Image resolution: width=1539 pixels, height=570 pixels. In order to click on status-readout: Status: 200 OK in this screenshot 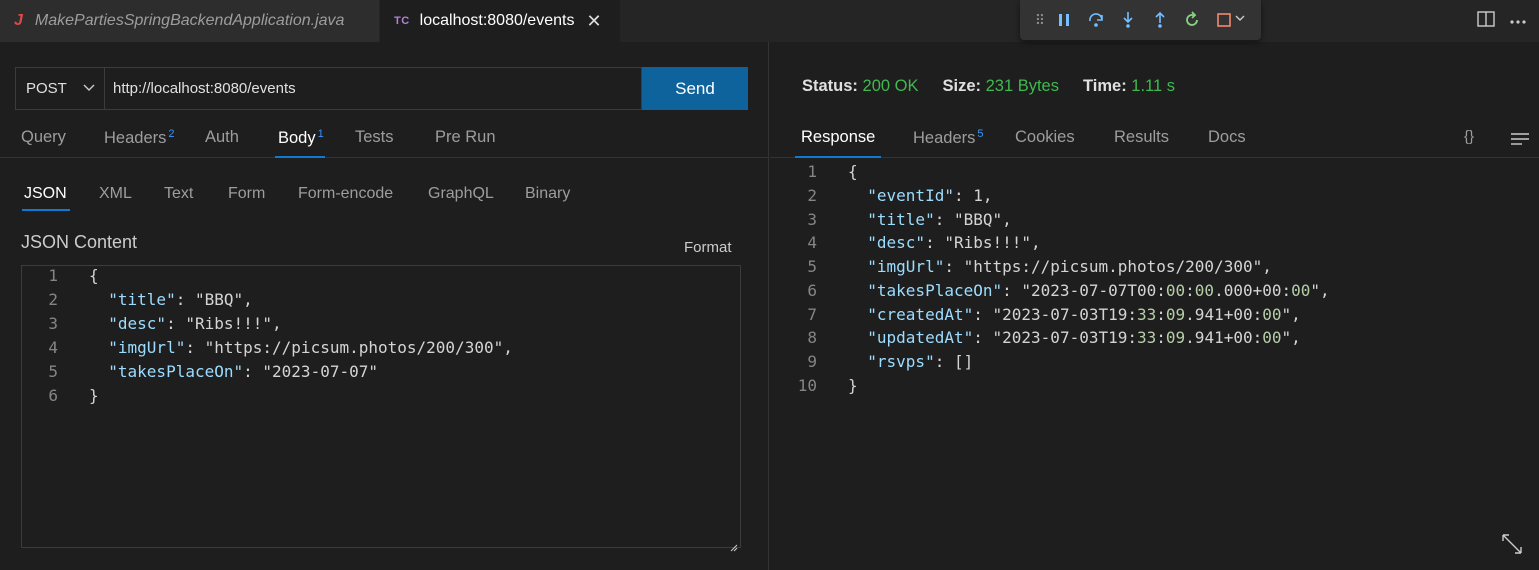, I will do `click(860, 86)`.